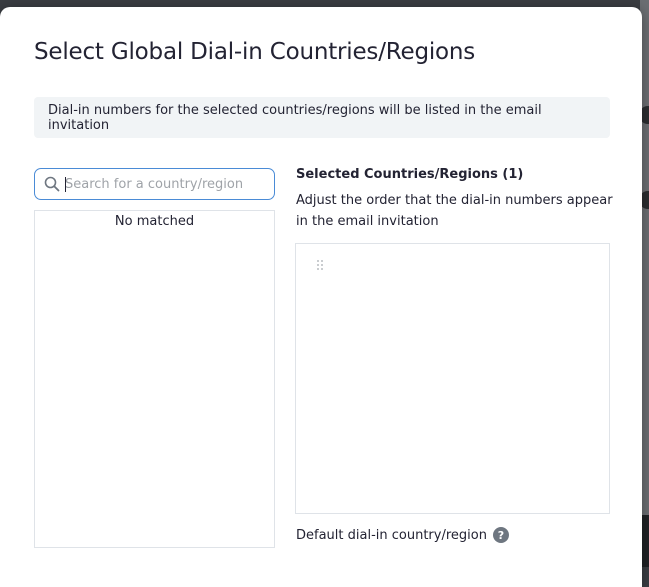  I want to click on default-country-row: Default dial-in country/region ?, so click(402, 535).